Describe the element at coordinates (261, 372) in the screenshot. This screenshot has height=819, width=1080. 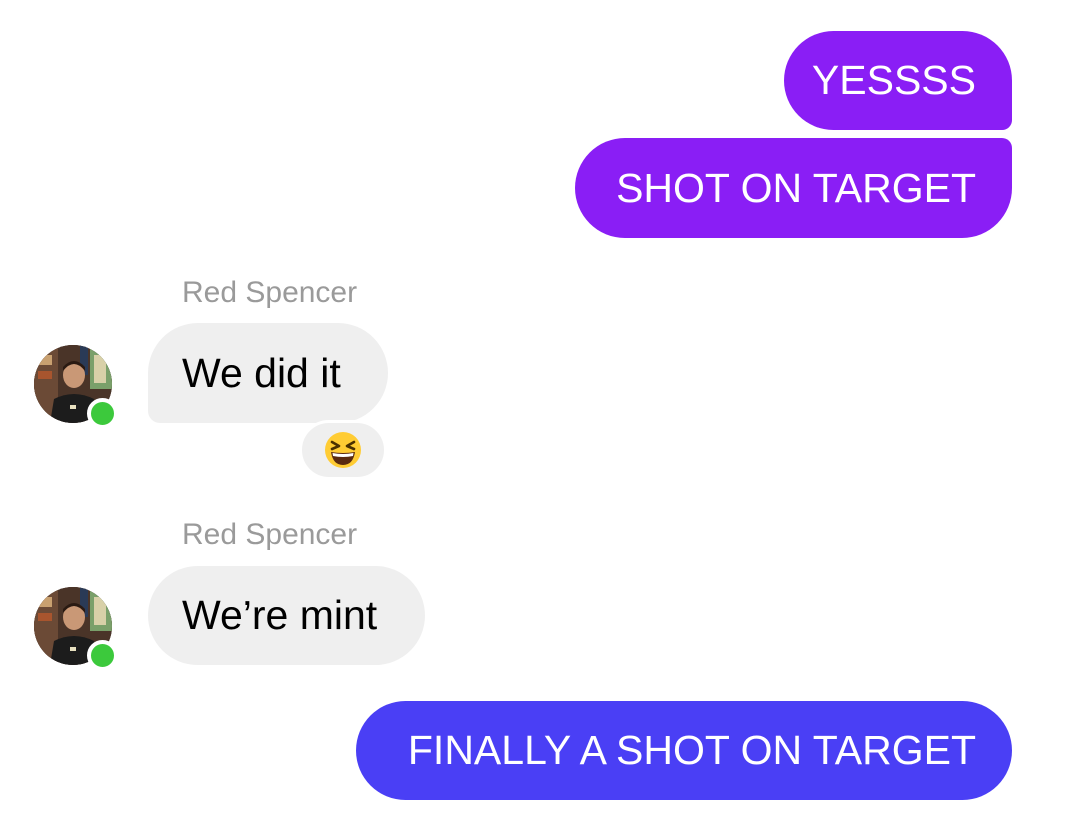
I see `message-text: We did it` at that location.